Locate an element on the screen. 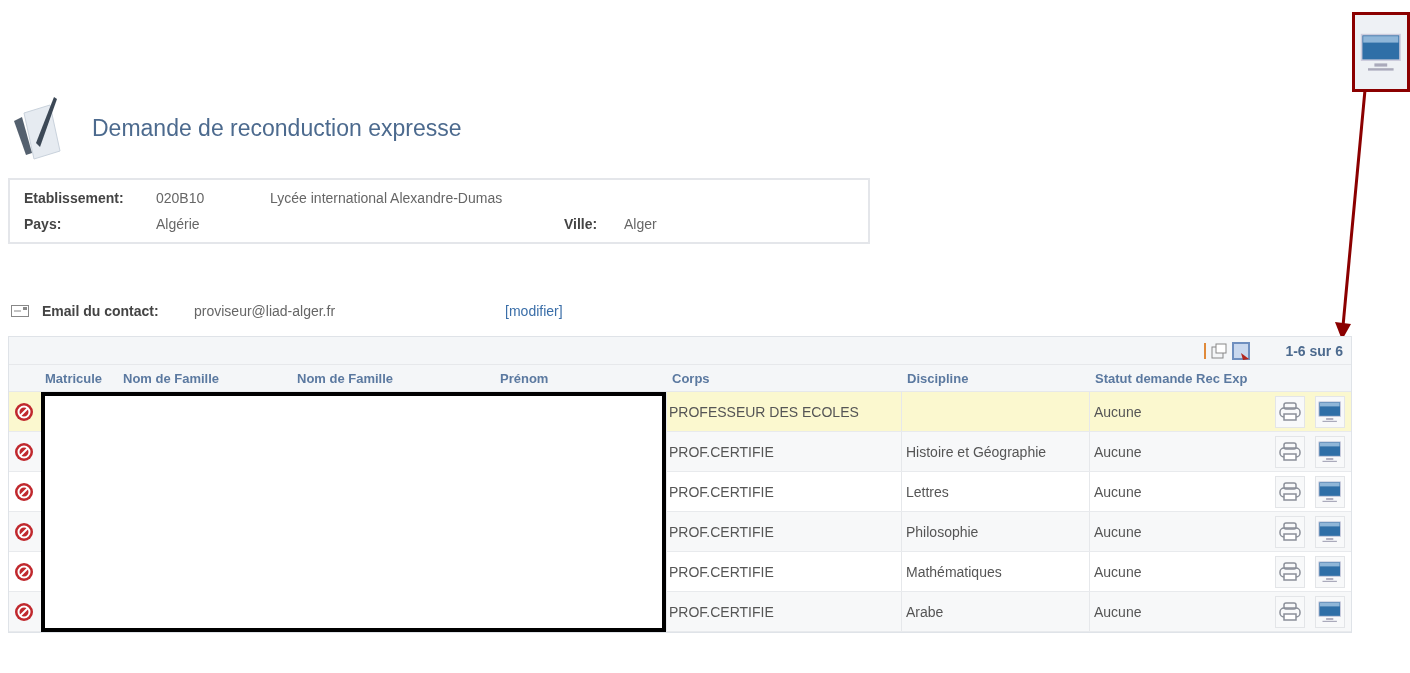  table-row: PROF.CERTIFIE Philosophie Aucune is located at coordinates (1008, 532).